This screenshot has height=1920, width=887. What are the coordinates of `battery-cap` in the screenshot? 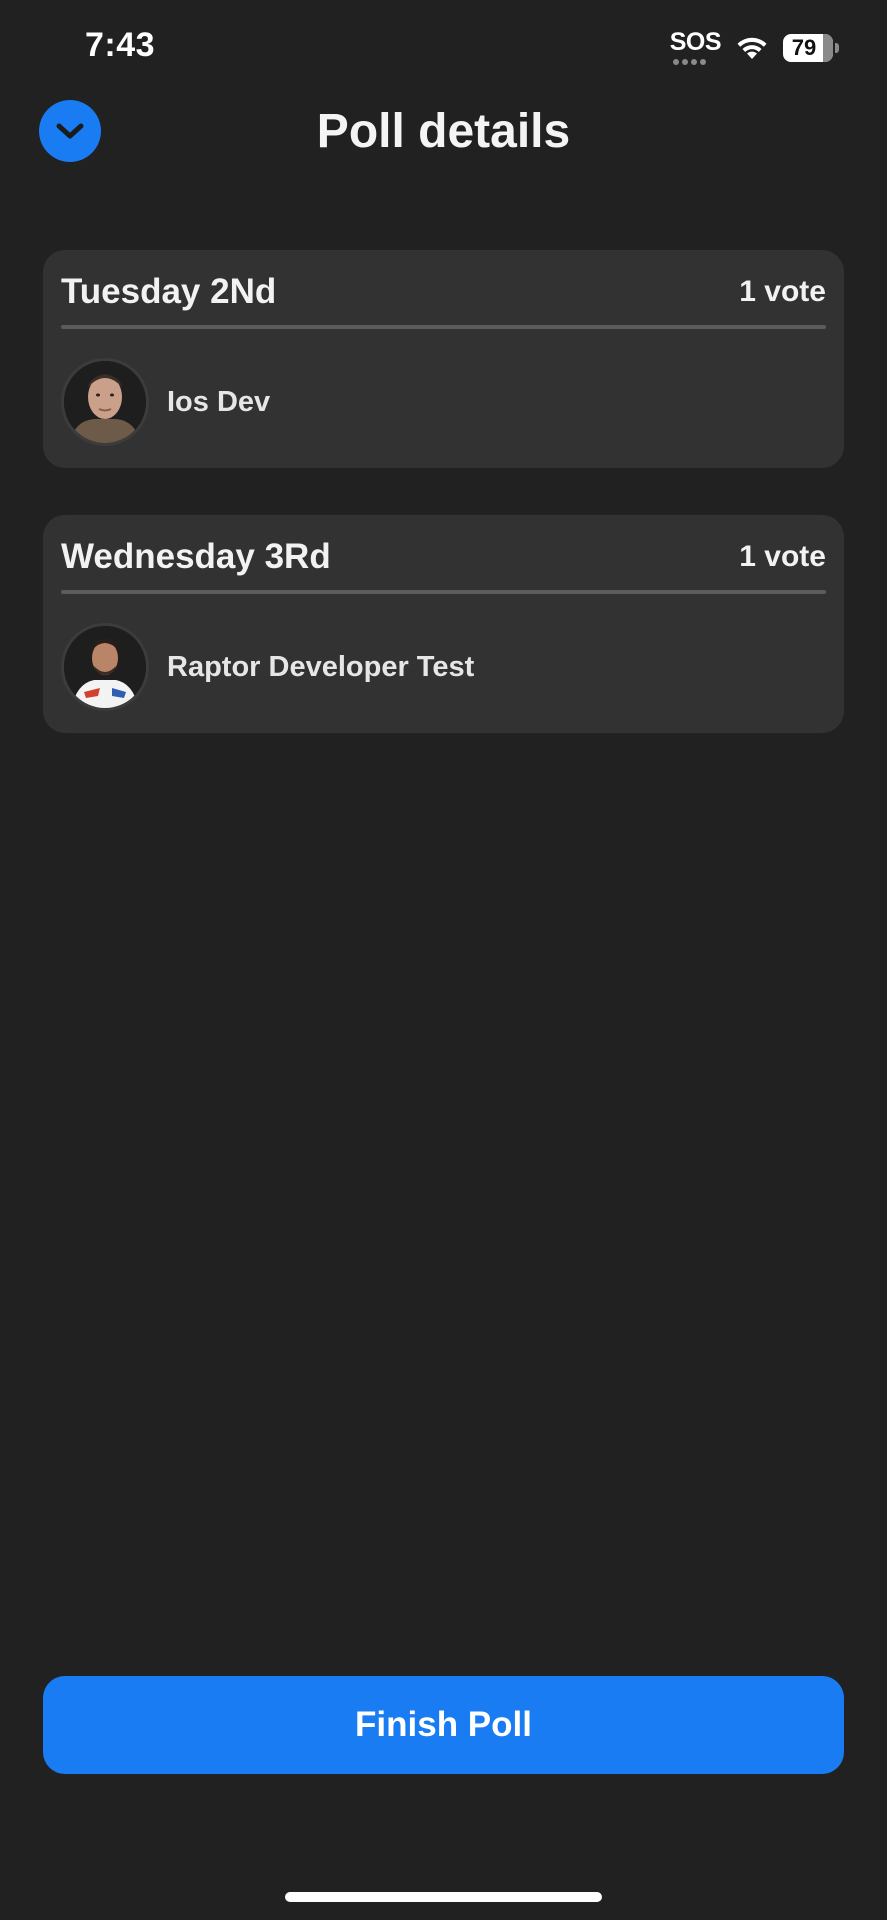 It's located at (837, 47).